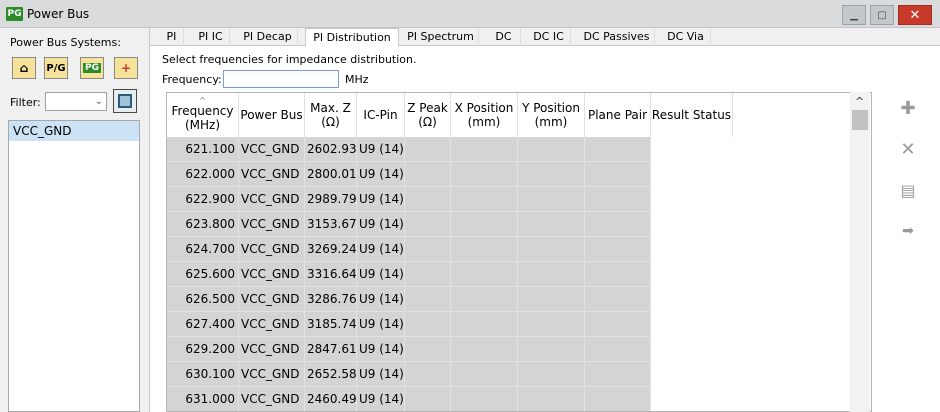  I want to click on tab-pi-decap: PI Decap, so click(268, 37).